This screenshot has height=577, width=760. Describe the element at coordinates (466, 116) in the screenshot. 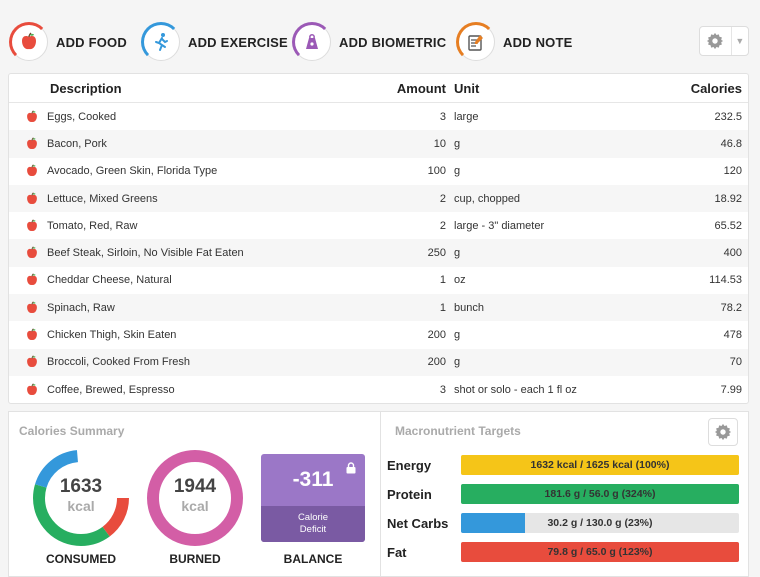

I see `food-unit: large` at that location.